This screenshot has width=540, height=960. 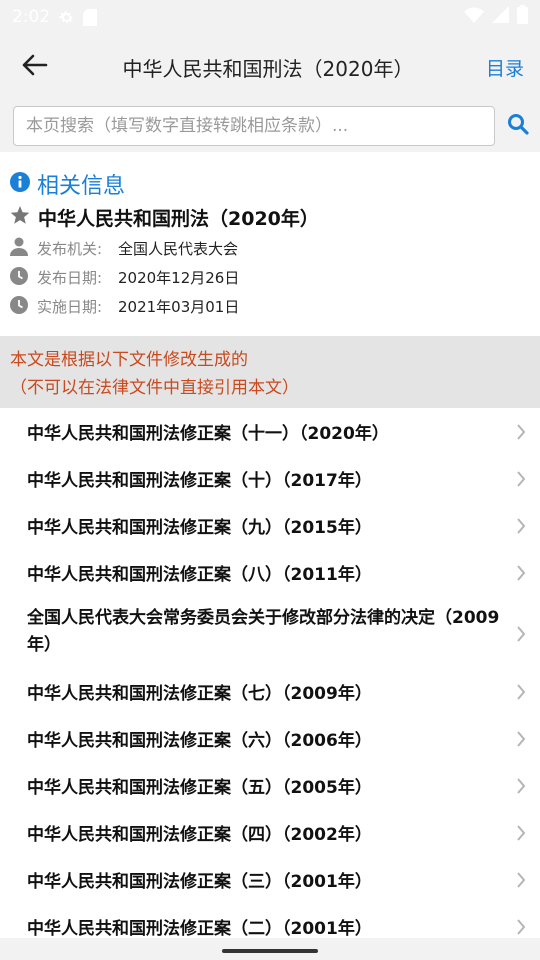 What do you see at coordinates (500, 17) in the screenshot?
I see `signal-icon` at bounding box center [500, 17].